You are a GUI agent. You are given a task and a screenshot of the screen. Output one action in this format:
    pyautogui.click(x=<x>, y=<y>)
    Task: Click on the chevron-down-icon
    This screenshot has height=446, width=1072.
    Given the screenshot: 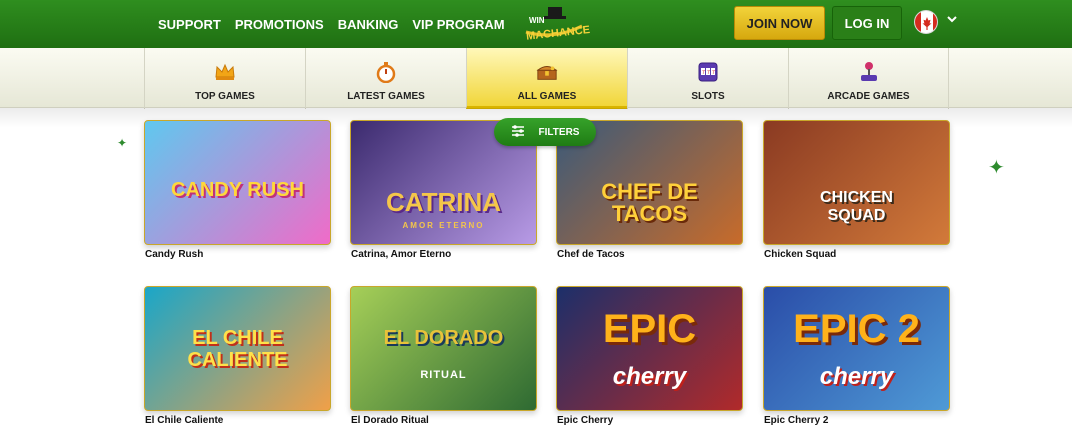 What is the action you would take?
    pyautogui.click(x=952, y=20)
    